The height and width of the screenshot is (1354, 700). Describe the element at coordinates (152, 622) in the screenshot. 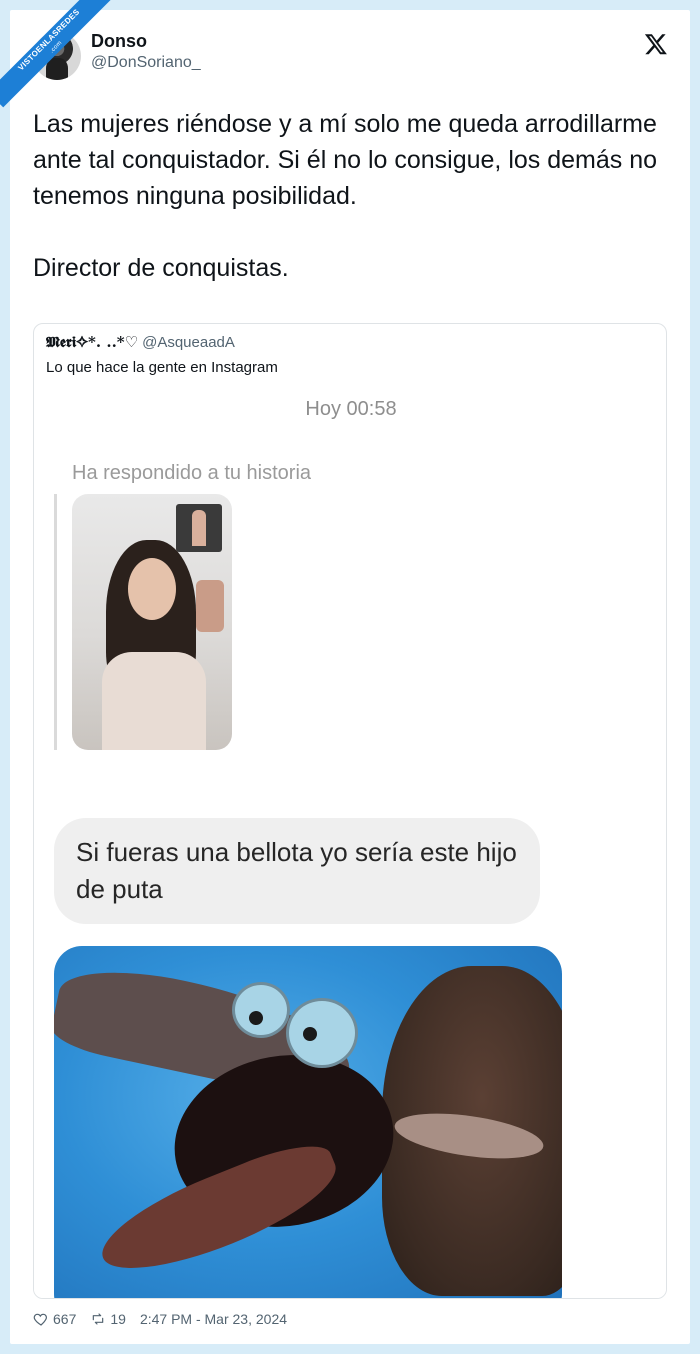

I see `story-thumbnail` at that location.